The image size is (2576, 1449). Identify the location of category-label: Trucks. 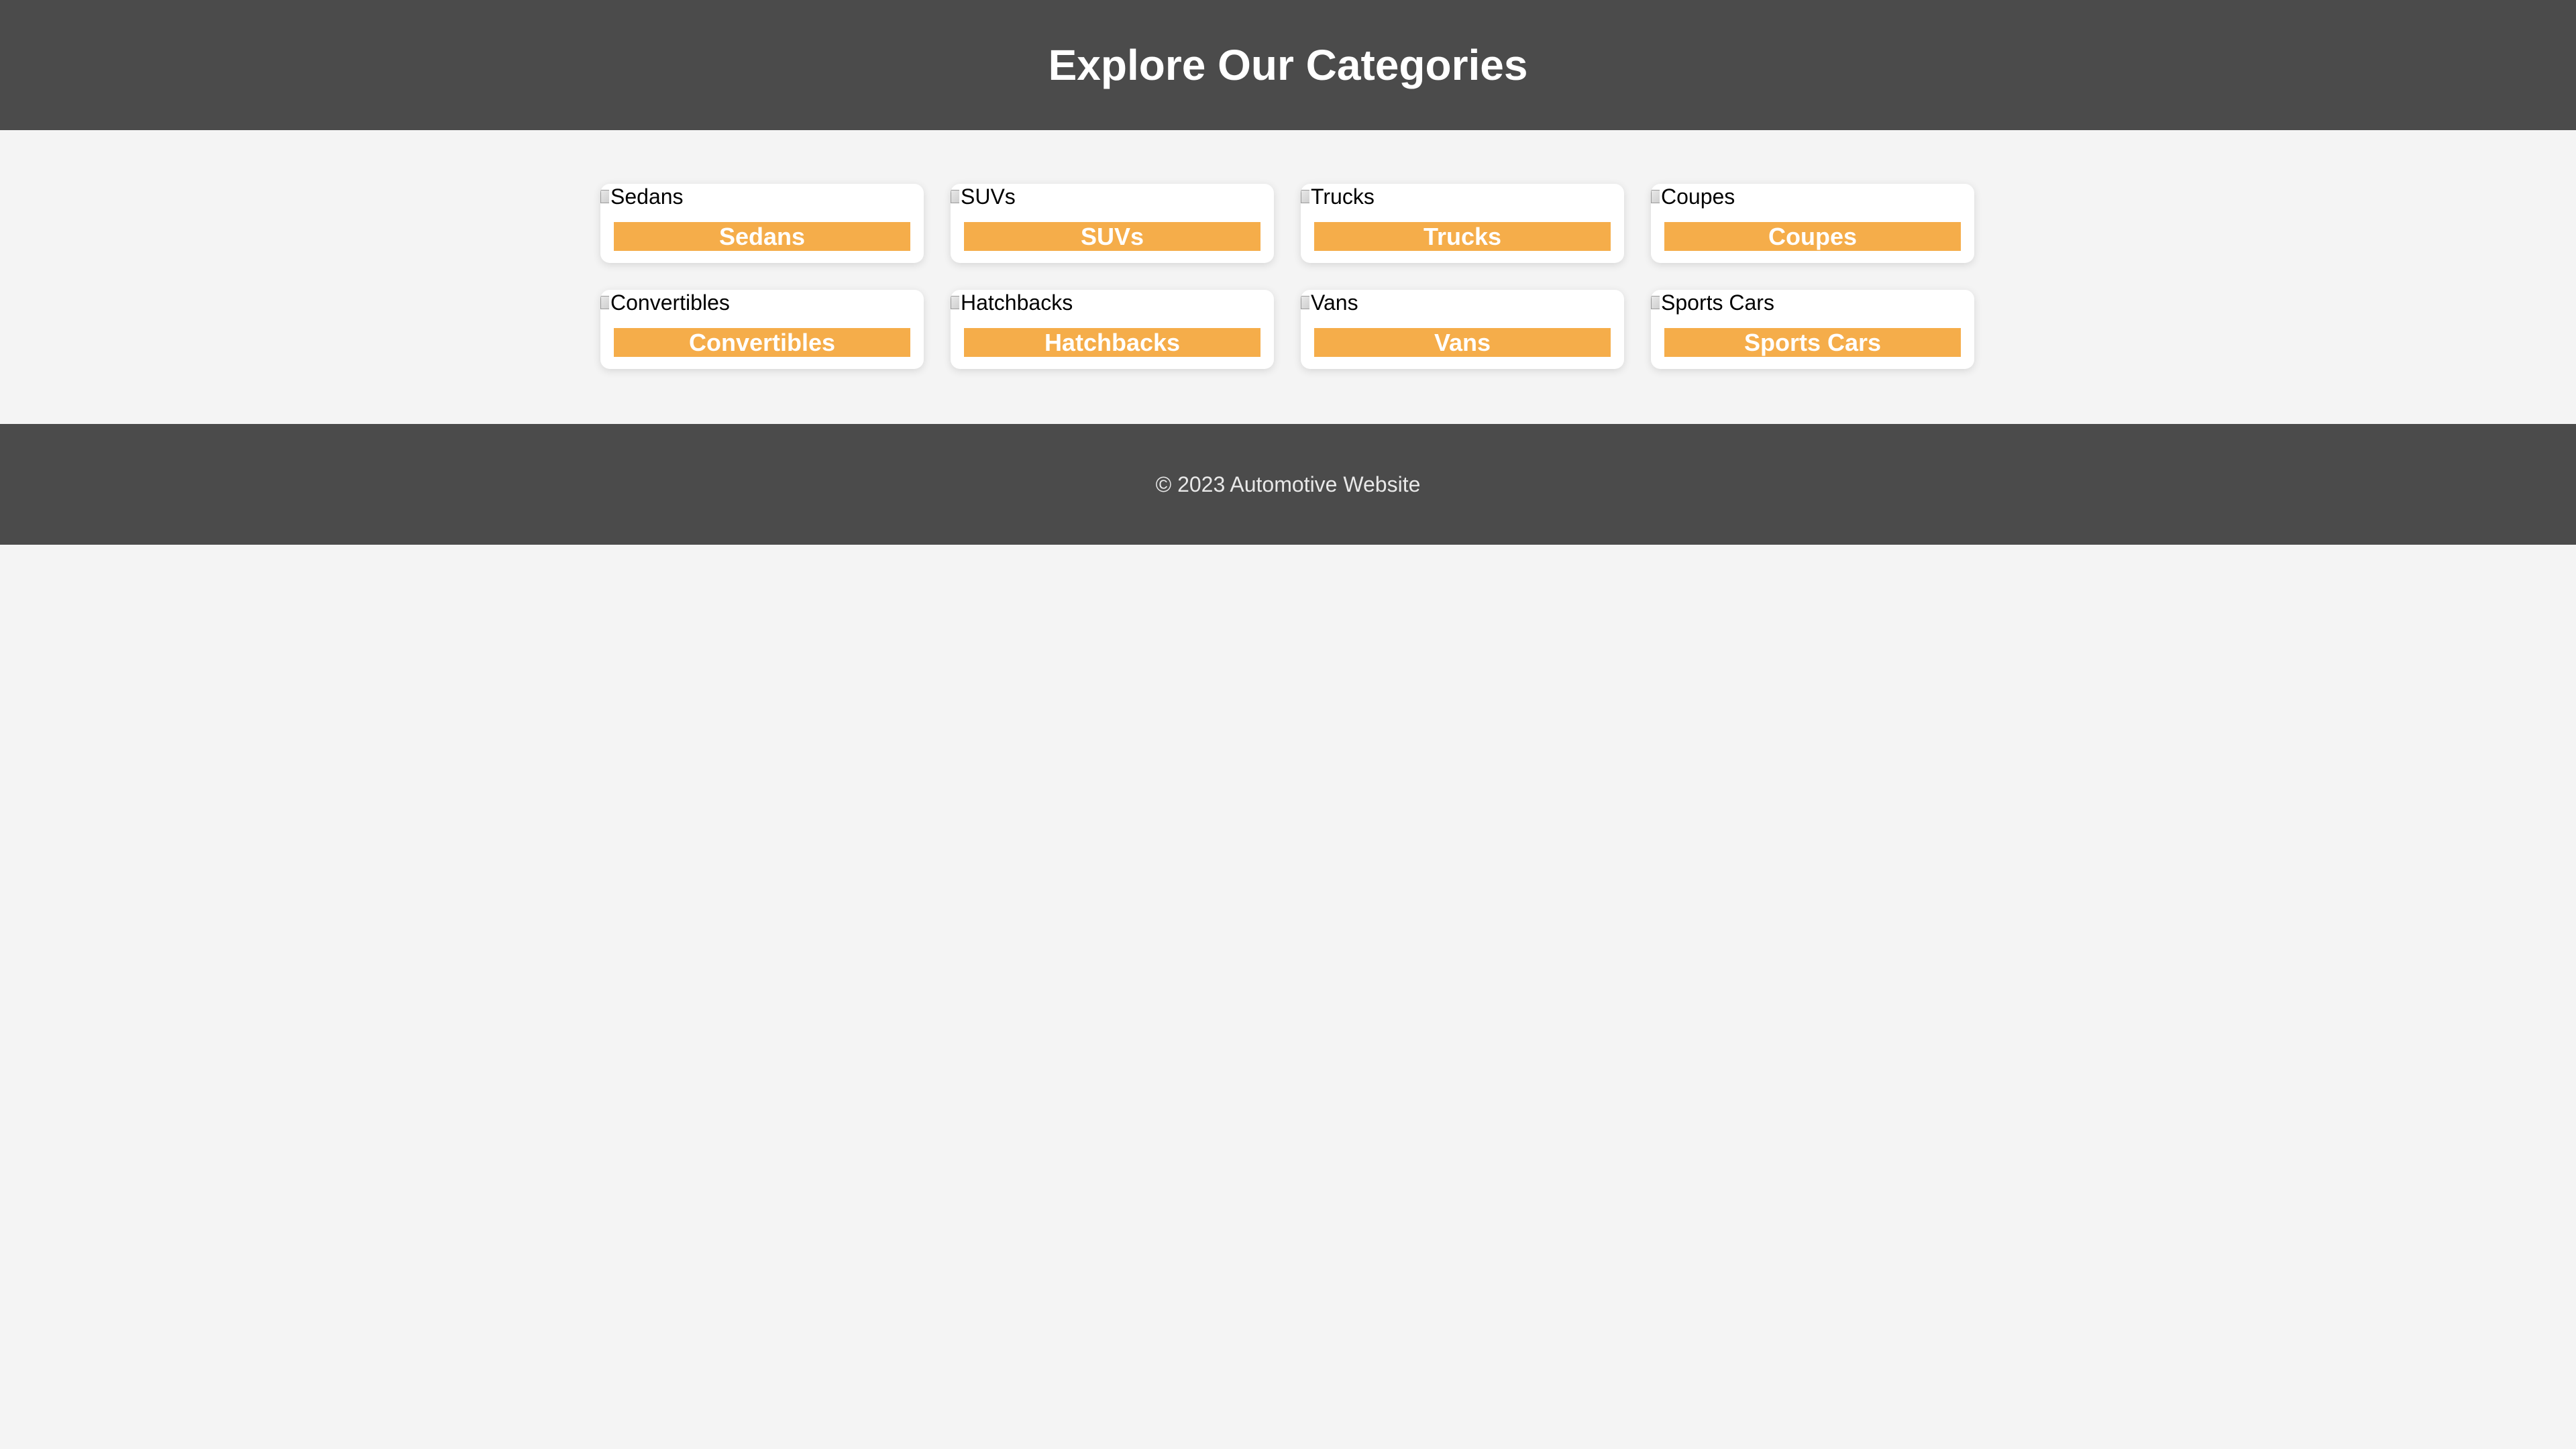
(1462, 236).